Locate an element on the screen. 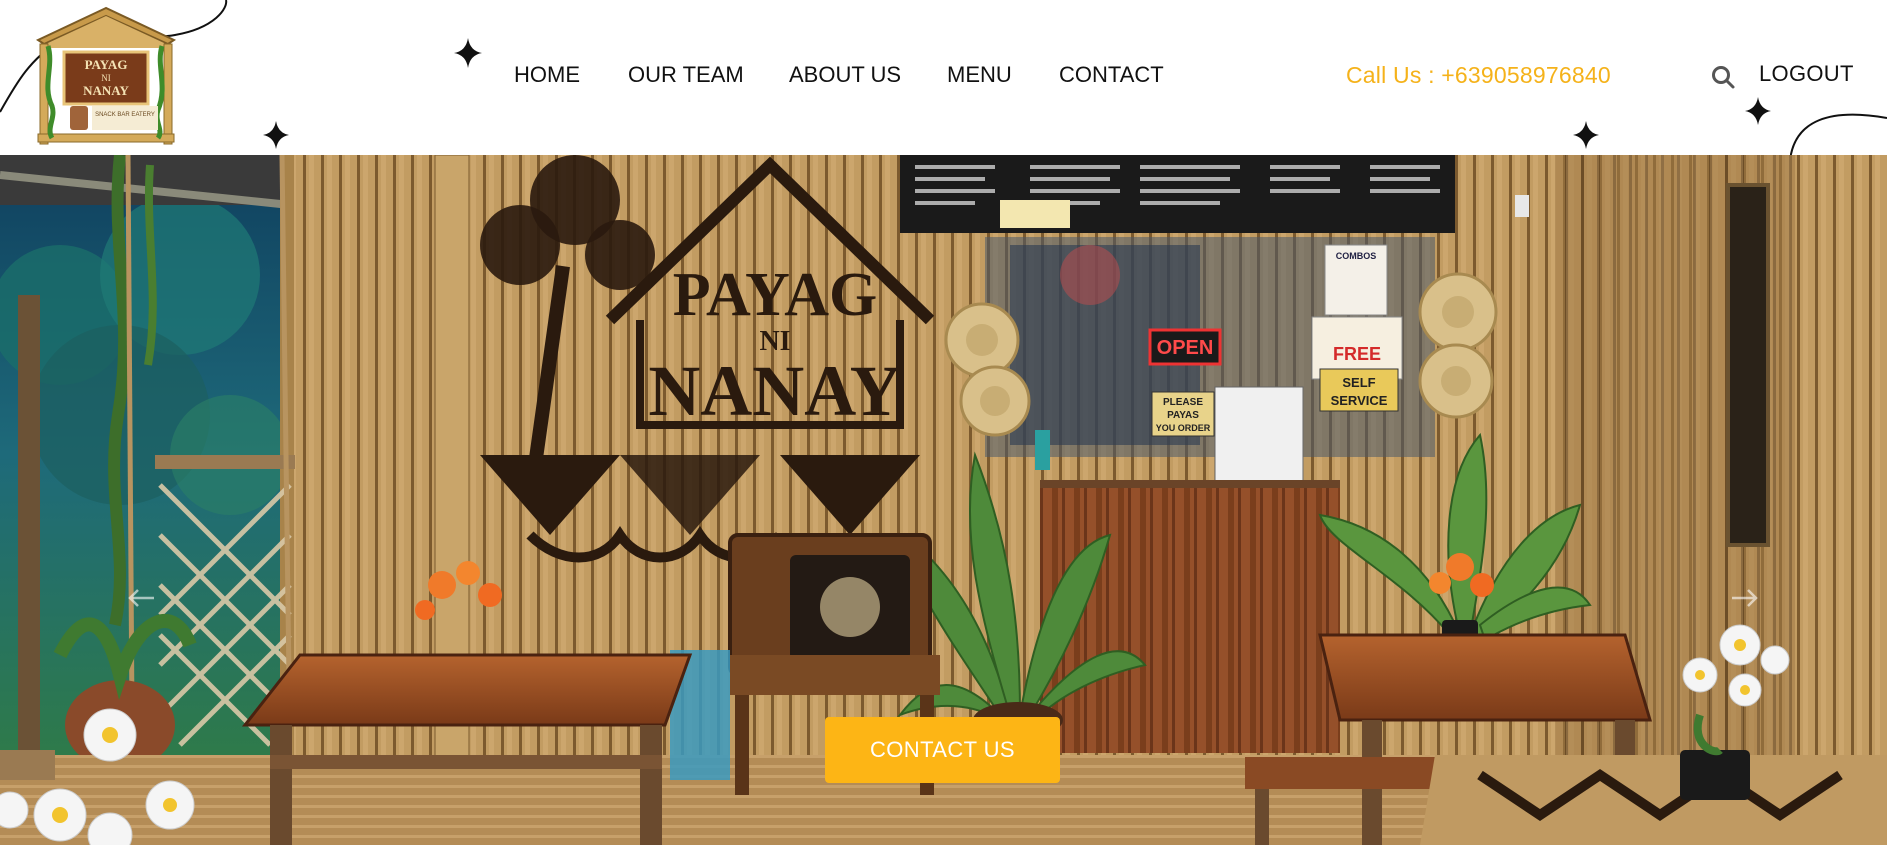 Image resolution: width=1887 pixels, height=845 pixels. logo-text: PAYAG is located at coordinates (106, 64).